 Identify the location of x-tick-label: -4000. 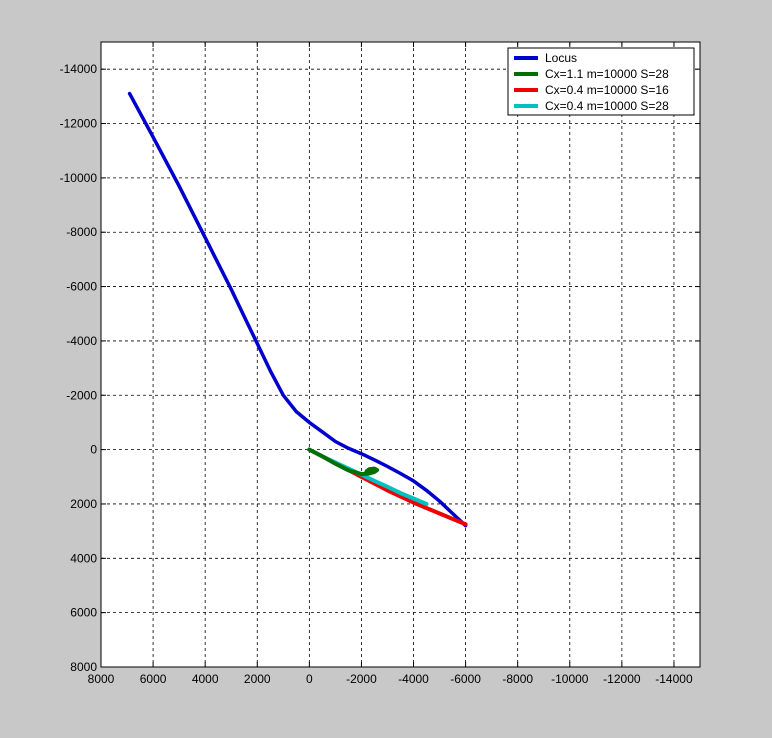
(413, 679).